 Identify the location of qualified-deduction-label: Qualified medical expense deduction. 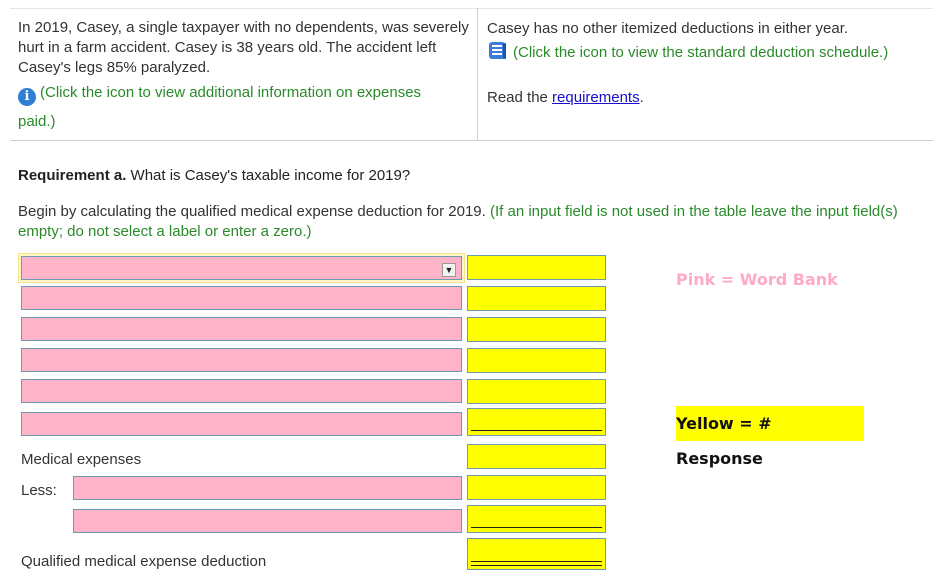
(144, 561).